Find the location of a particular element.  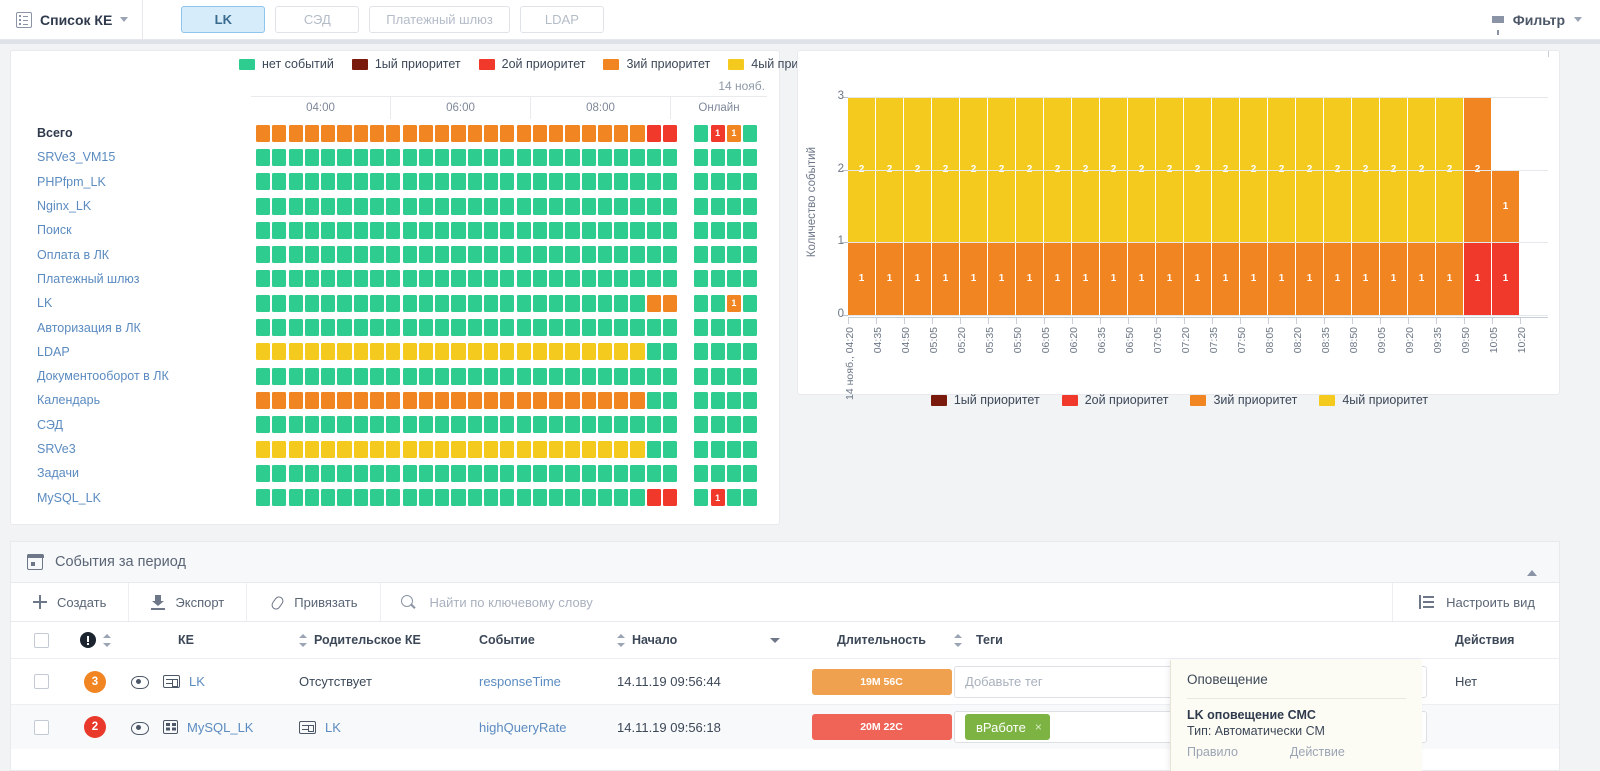

eye-icon is located at coordinates (140, 728).